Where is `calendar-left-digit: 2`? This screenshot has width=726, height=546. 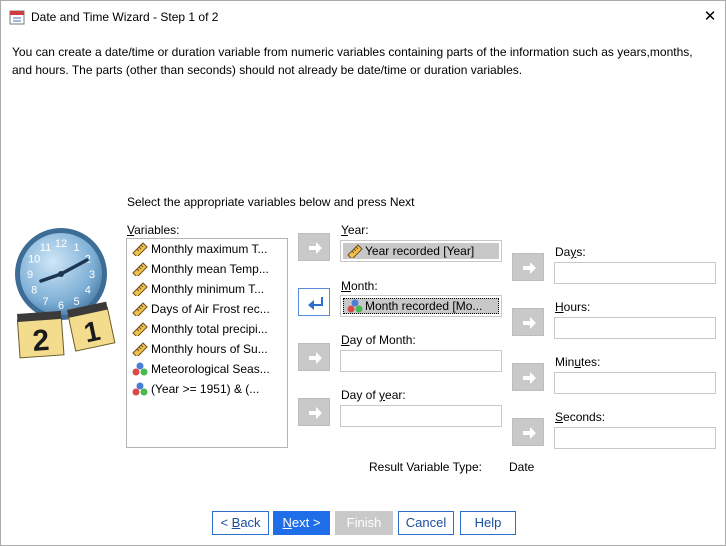
calendar-left-digit: 2 is located at coordinates (40, 341).